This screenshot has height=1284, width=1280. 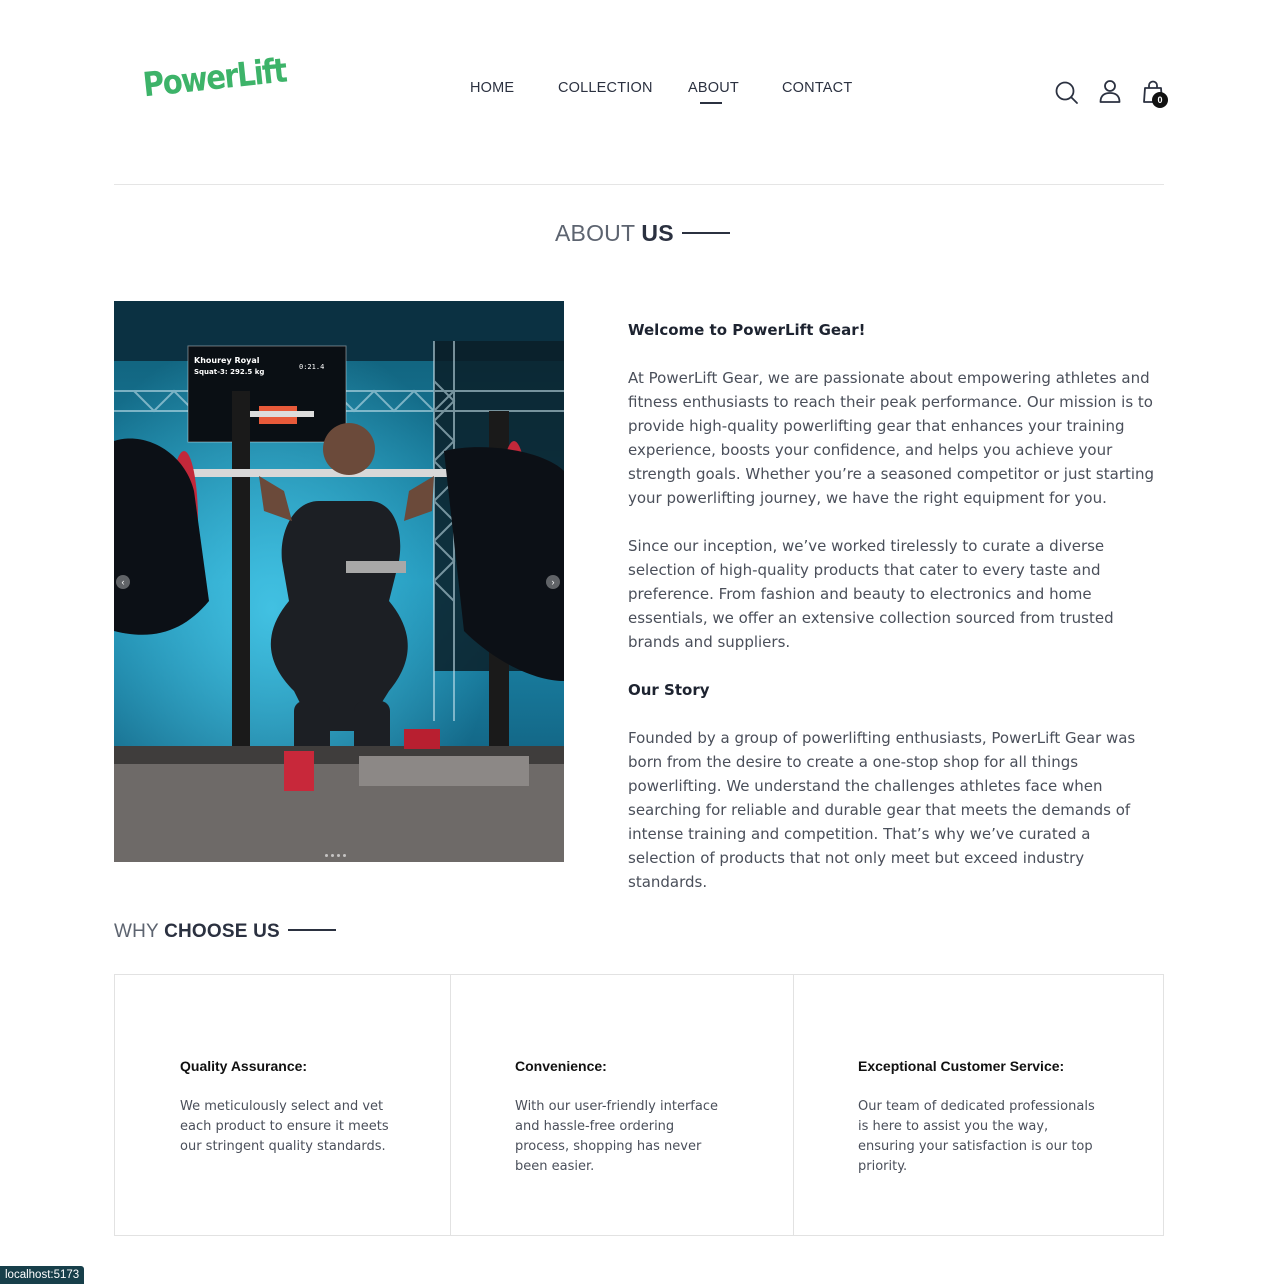 What do you see at coordinates (561, 1066) in the screenshot?
I see `feature-title: Convenience:` at bounding box center [561, 1066].